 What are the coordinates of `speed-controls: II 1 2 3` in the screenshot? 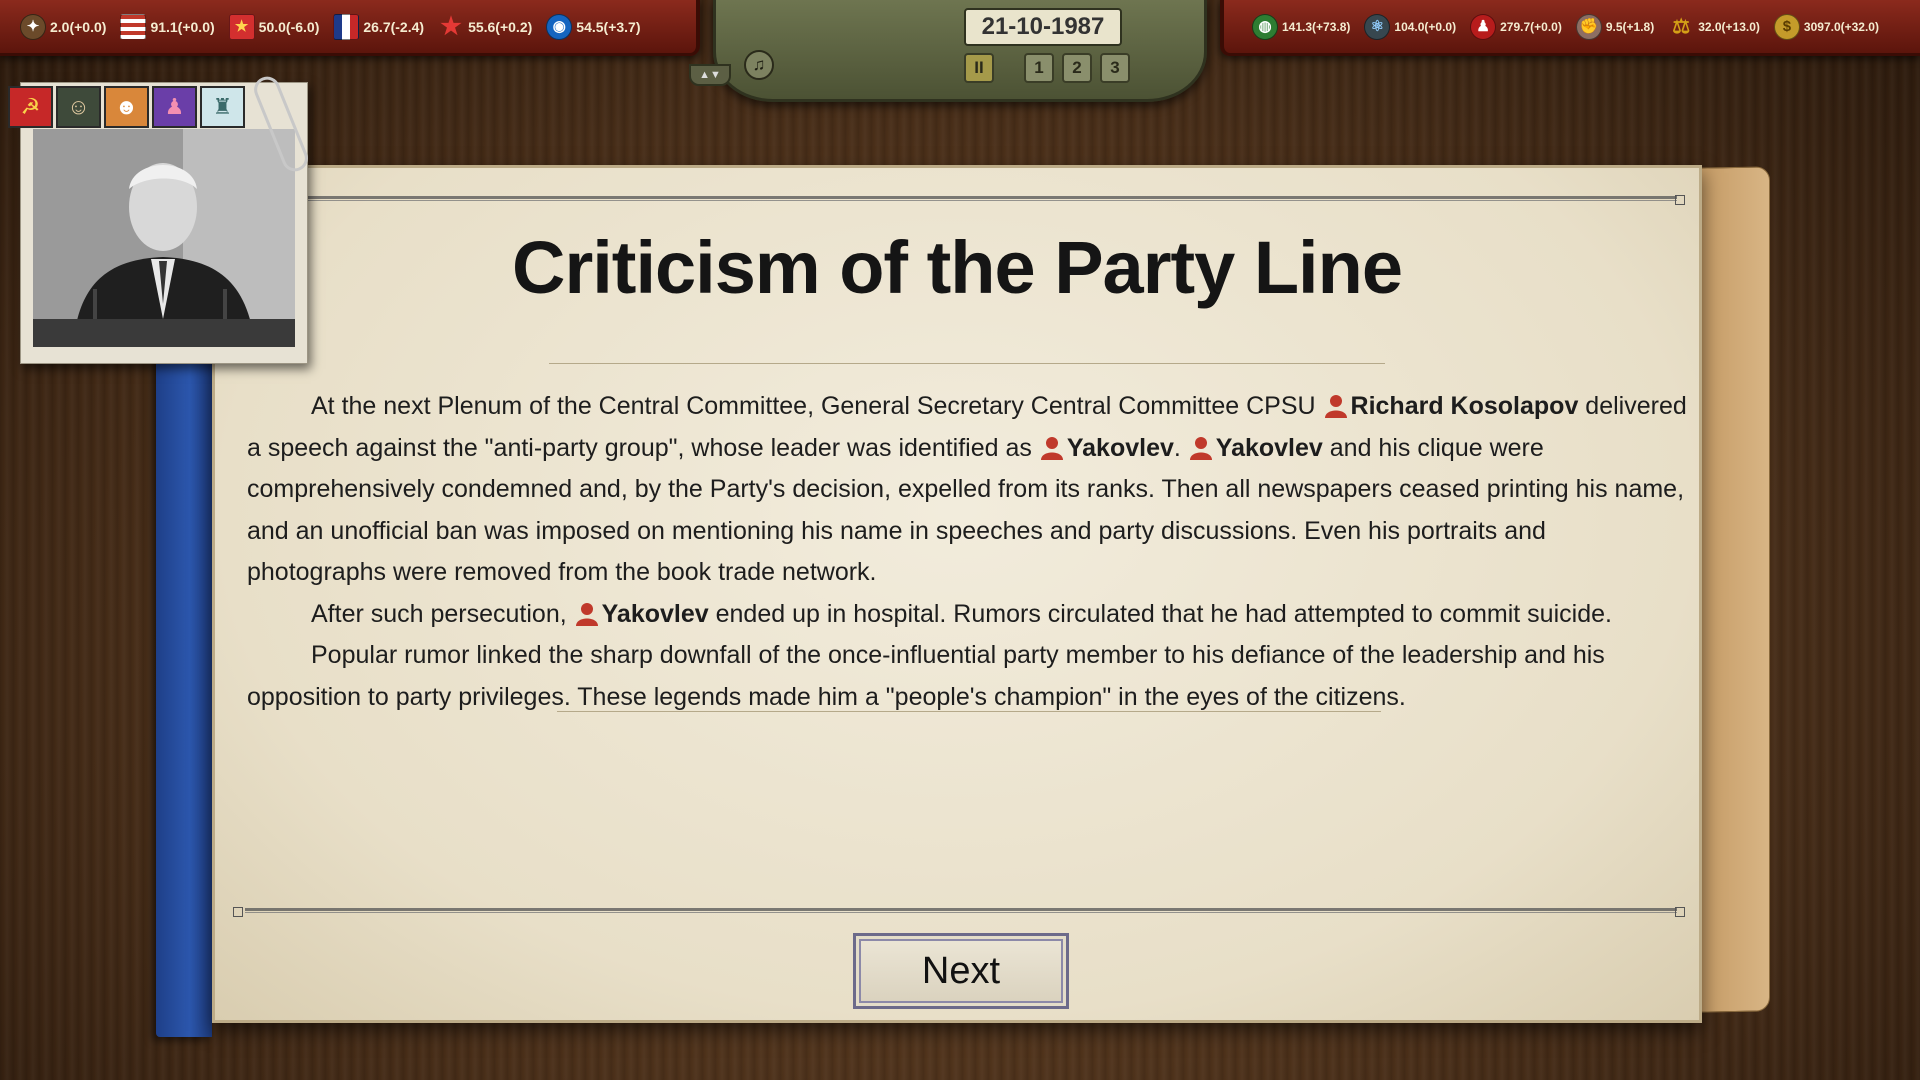 It's located at (1047, 68).